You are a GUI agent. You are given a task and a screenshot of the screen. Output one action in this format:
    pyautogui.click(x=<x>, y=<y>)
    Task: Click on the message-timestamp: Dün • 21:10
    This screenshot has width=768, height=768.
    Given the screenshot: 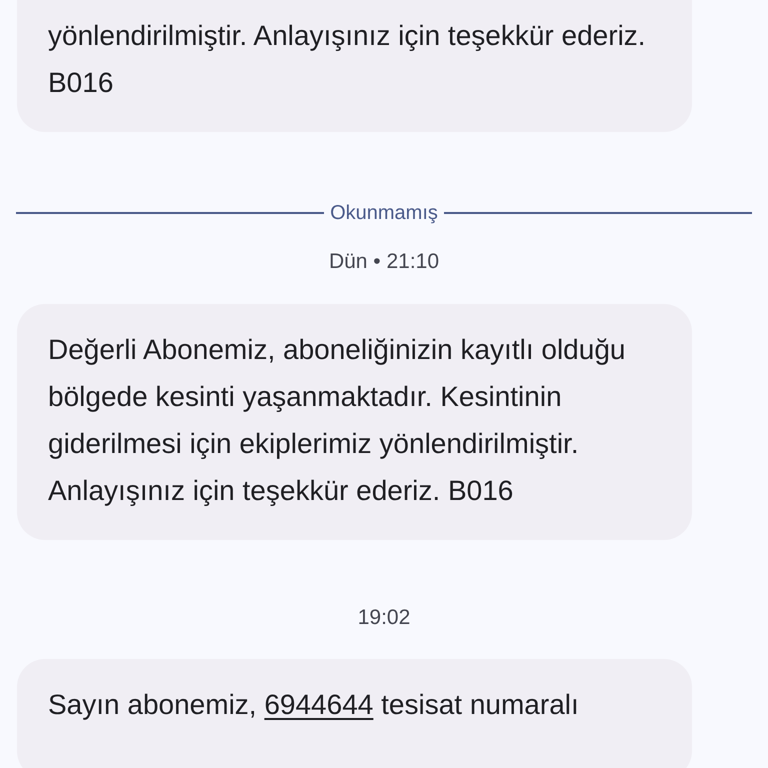 What is the action you would take?
    pyautogui.click(x=384, y=262)
    